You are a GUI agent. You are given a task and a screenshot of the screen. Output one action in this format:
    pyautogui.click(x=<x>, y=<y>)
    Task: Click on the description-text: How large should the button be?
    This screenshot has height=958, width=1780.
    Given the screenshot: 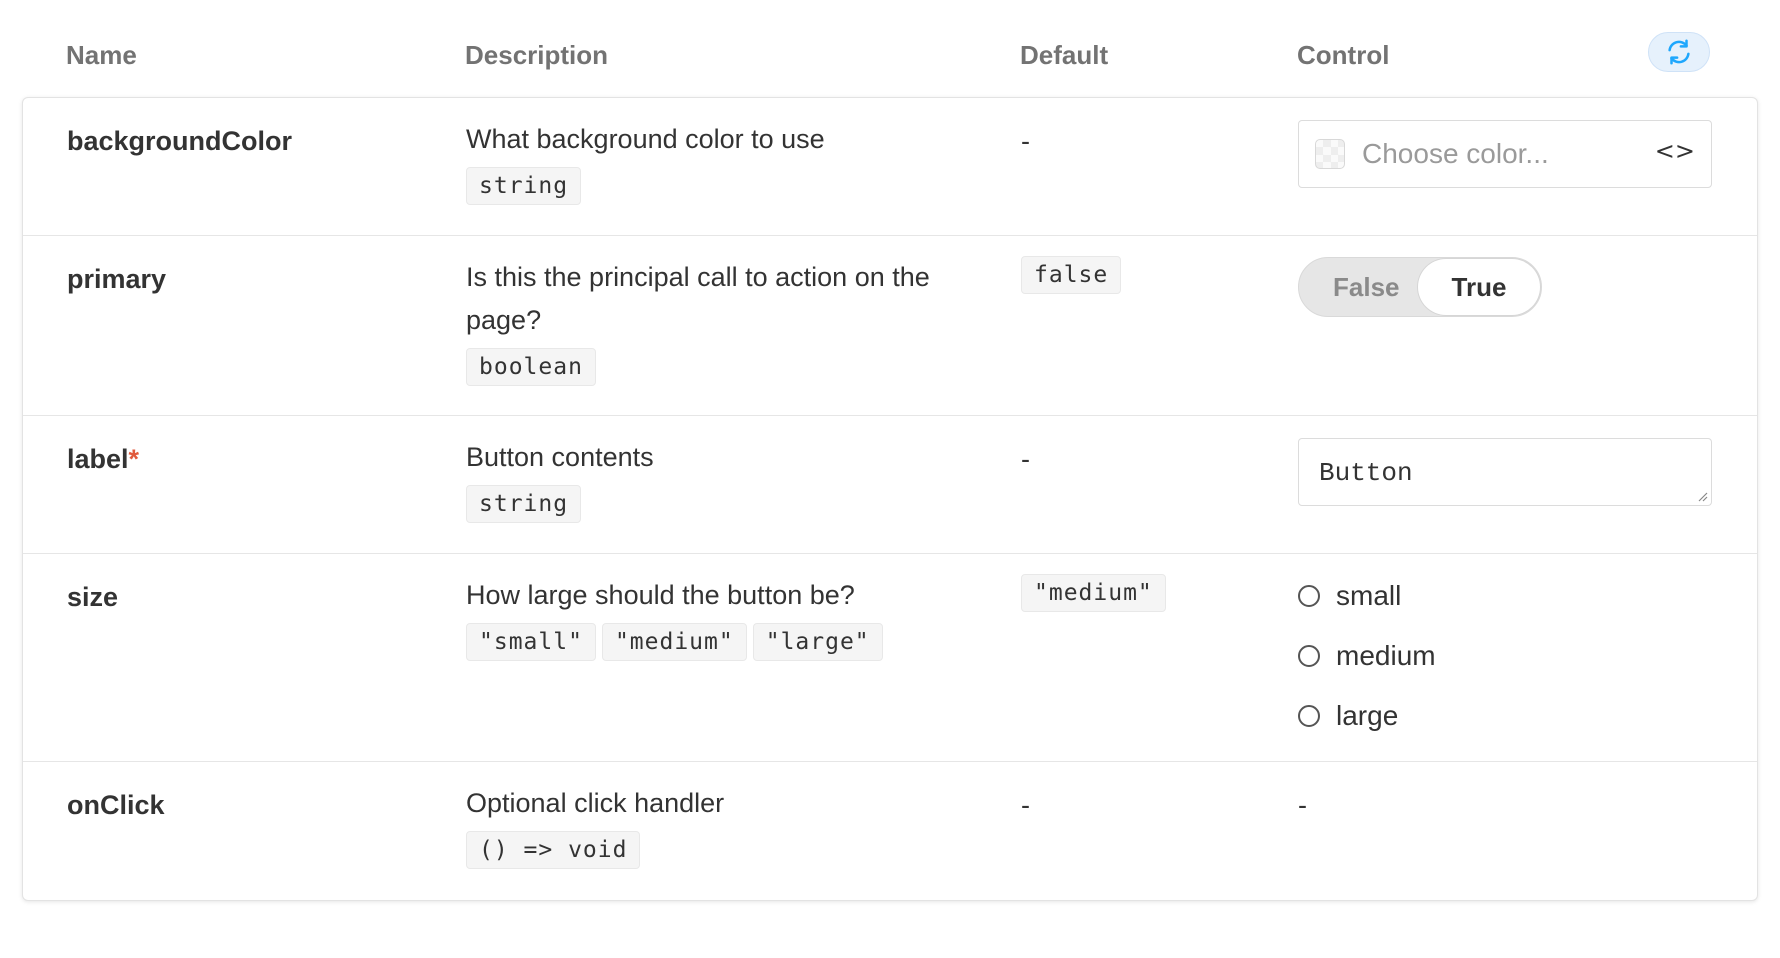 What is the action you would take?
    pyautogui.click(x=660, y=595)
    